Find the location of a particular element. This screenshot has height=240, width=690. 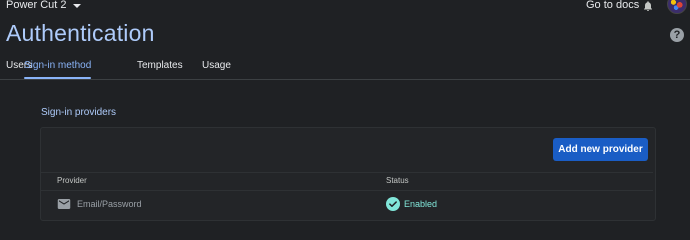

tab-bar: Users Sign-in method Templates Usage is located at coordinates (345, 69).